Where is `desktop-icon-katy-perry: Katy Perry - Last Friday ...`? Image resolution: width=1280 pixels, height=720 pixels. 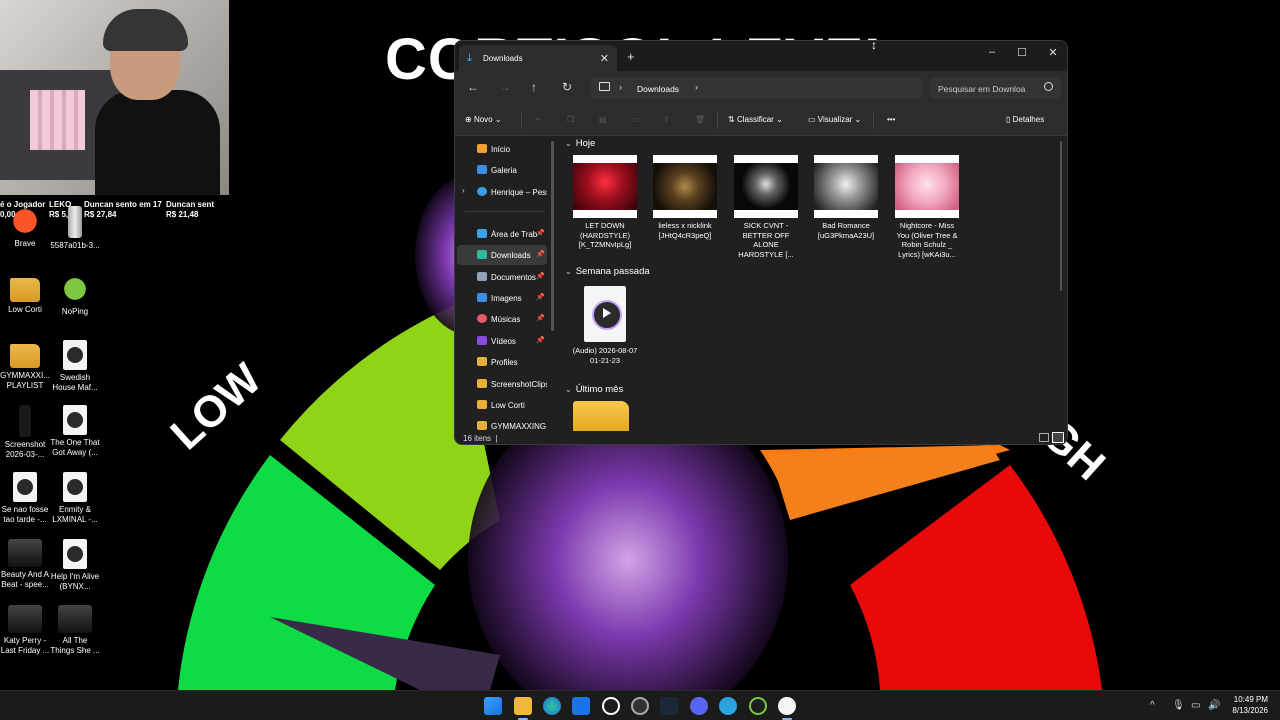 desktop-icon-katy-perry: Katy Perry - Last Friday ... is located at coordinates (25, 630).